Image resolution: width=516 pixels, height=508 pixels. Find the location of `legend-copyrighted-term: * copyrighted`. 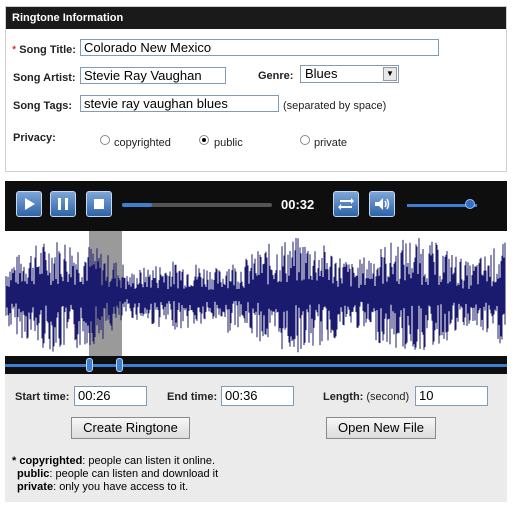

legend-copyrighted-term: * copyrighted is located at coordinates (47, 461).